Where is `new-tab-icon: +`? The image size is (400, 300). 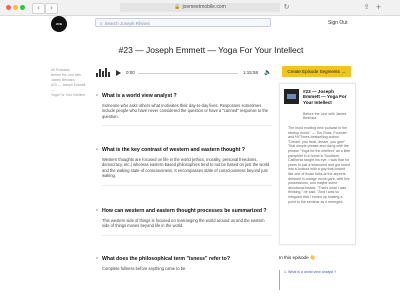
new-tab-icon: + is located at coordinates (378, 7).